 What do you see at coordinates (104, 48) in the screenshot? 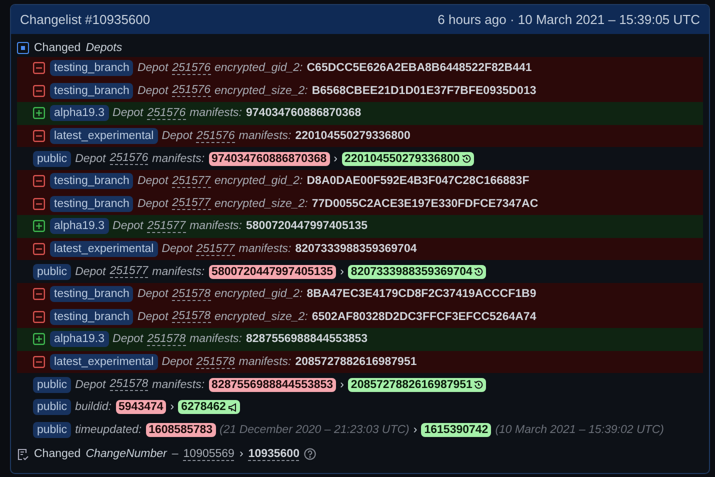
I see `section-subject: Depots` at bounding box center [104, 48].